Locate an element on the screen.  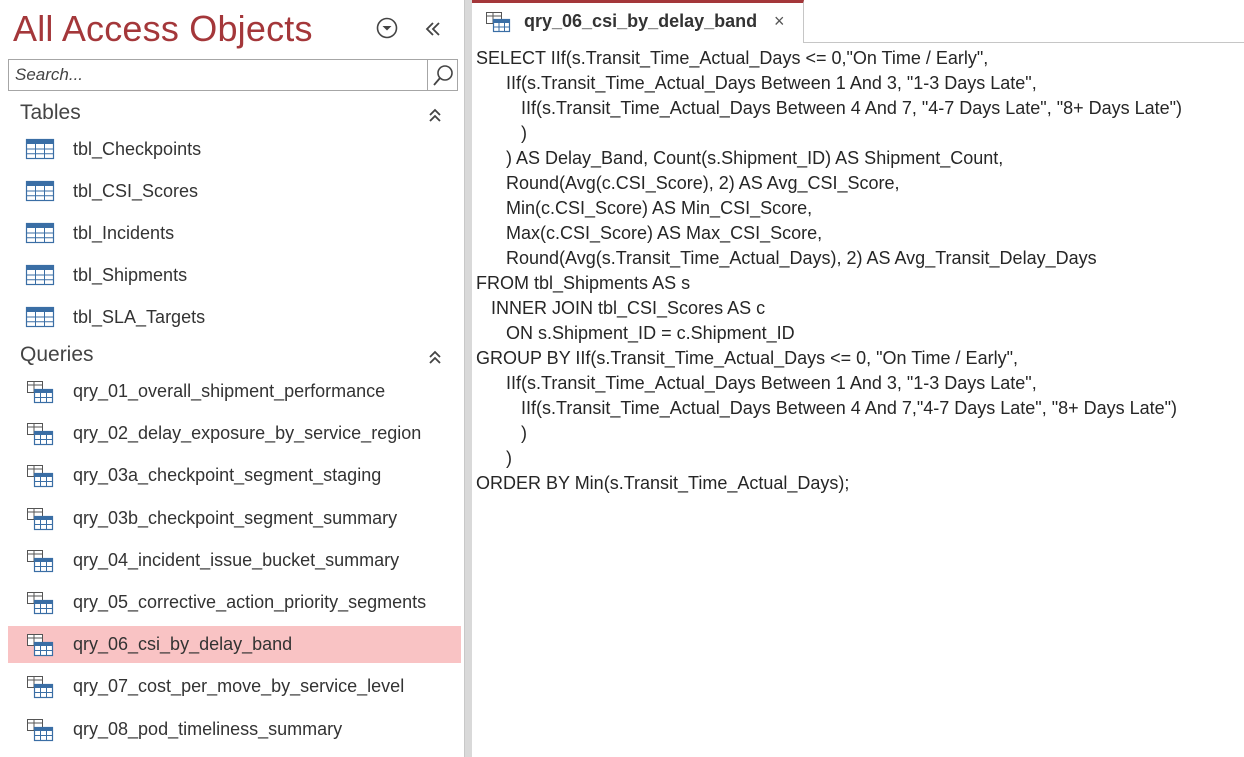
nav-item-tbl-csi-scores: tbl_CSI_Scores is located at coordinates (234, 191).